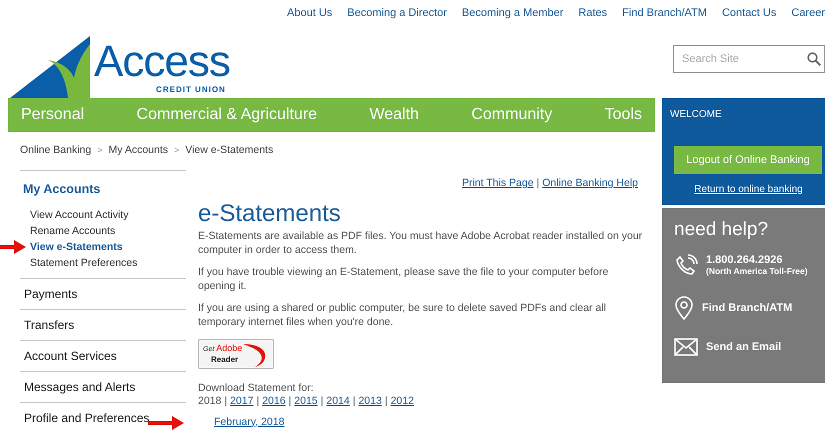 This screenshot has width=825, height=435. I want to click on year-link: 2014, so click(338, 401).